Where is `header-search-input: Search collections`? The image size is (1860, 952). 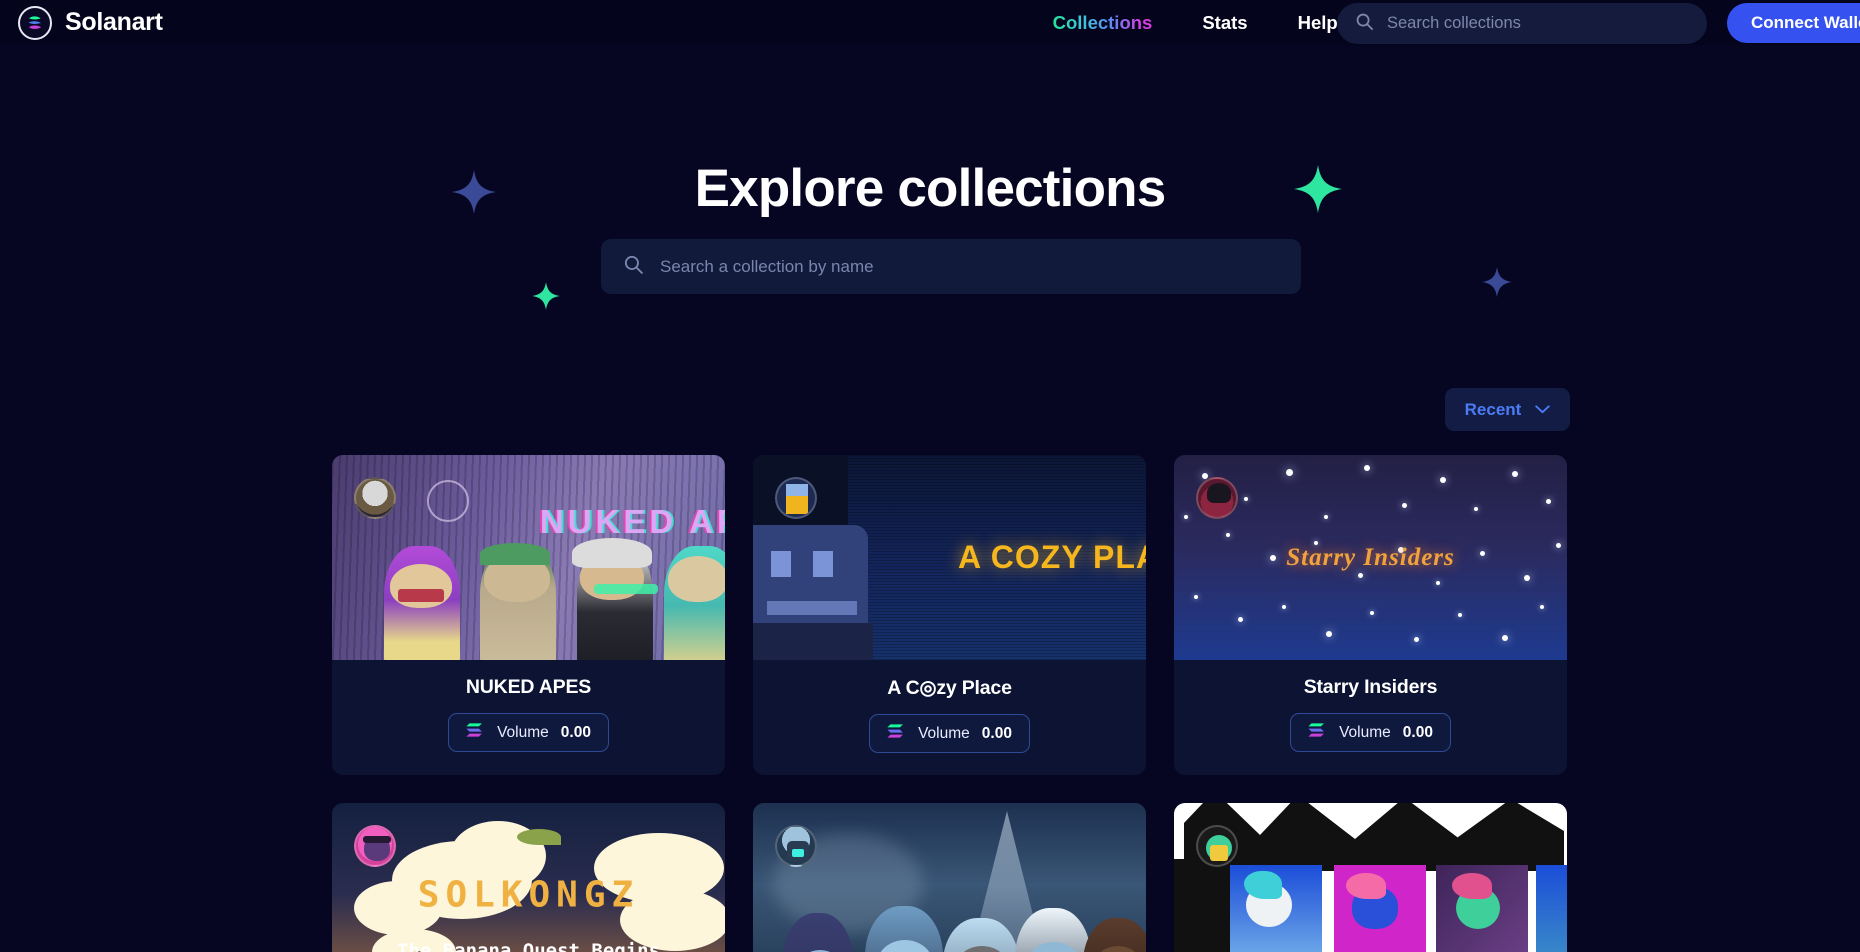 header-search-input: Search collections is located at coordinates (1454, 23).